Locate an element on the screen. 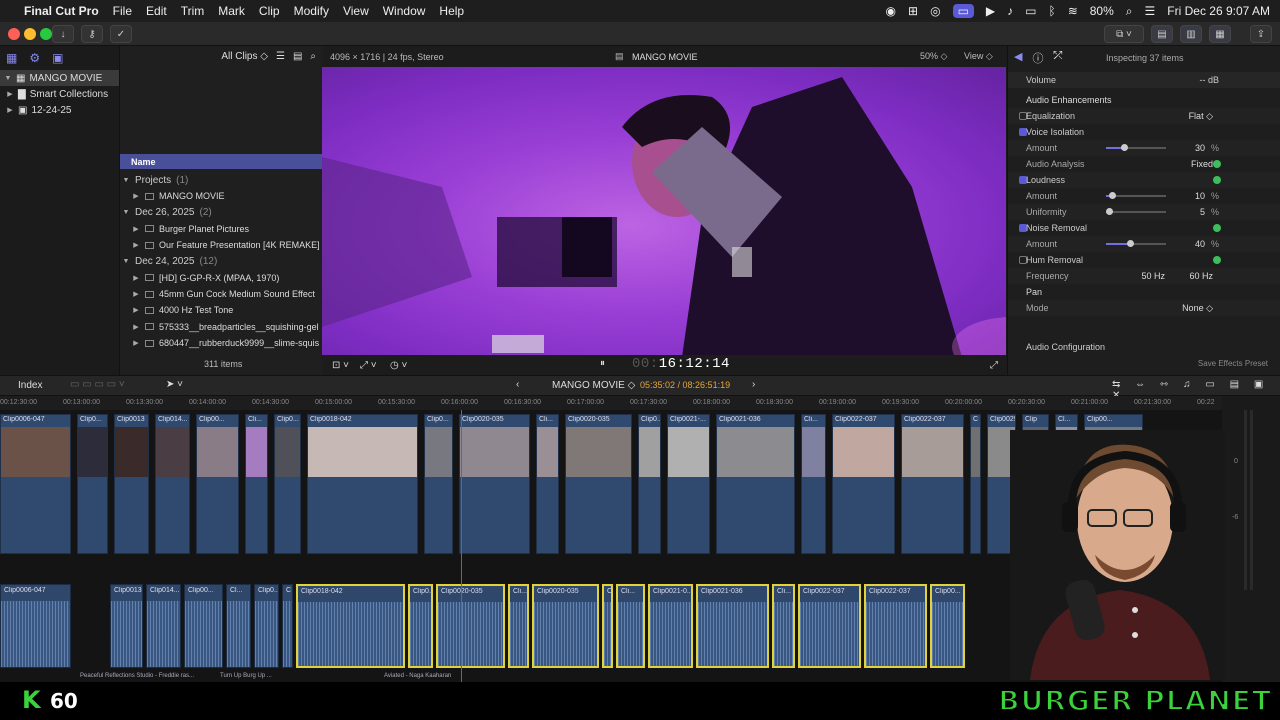 The image size is (1280, 720). video-clip: Clip0018-042 is located at coordinates (362, 484).